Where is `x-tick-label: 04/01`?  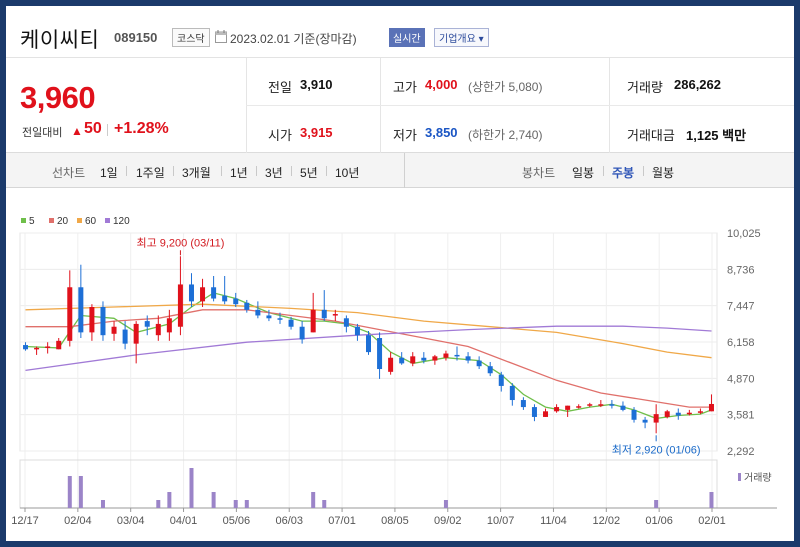 x-tick-label: 04/01 is located at coordinates (184, 521).